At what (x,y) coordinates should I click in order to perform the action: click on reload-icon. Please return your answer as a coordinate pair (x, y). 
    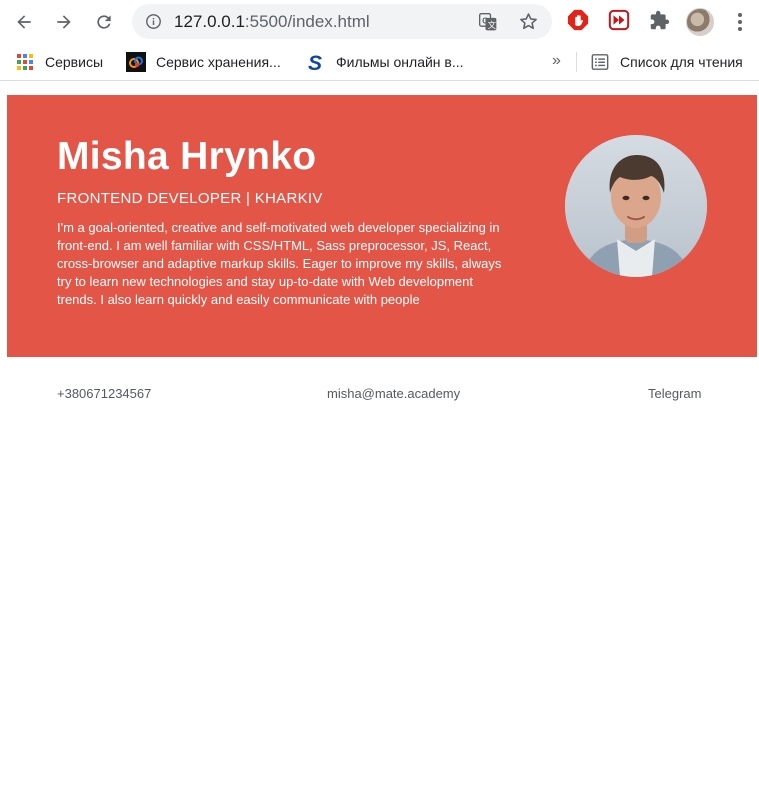
    Looking at the image, I should click on (104, 22).